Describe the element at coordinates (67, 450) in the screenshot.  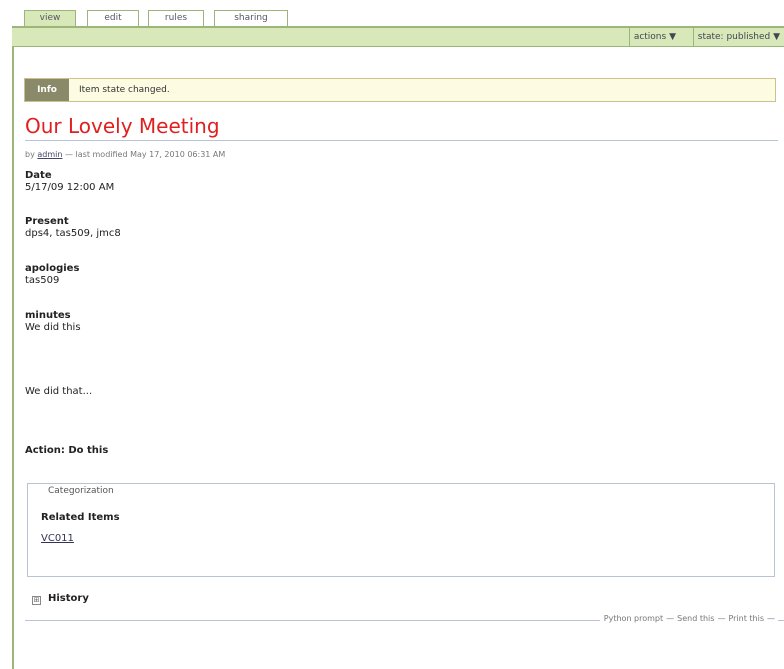
I see `action-item: Action: Do this` at that location.